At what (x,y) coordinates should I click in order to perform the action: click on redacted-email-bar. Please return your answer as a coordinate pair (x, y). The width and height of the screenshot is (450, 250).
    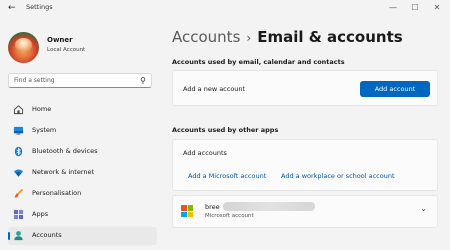
    Looking at the image, I should click on (269, 206).